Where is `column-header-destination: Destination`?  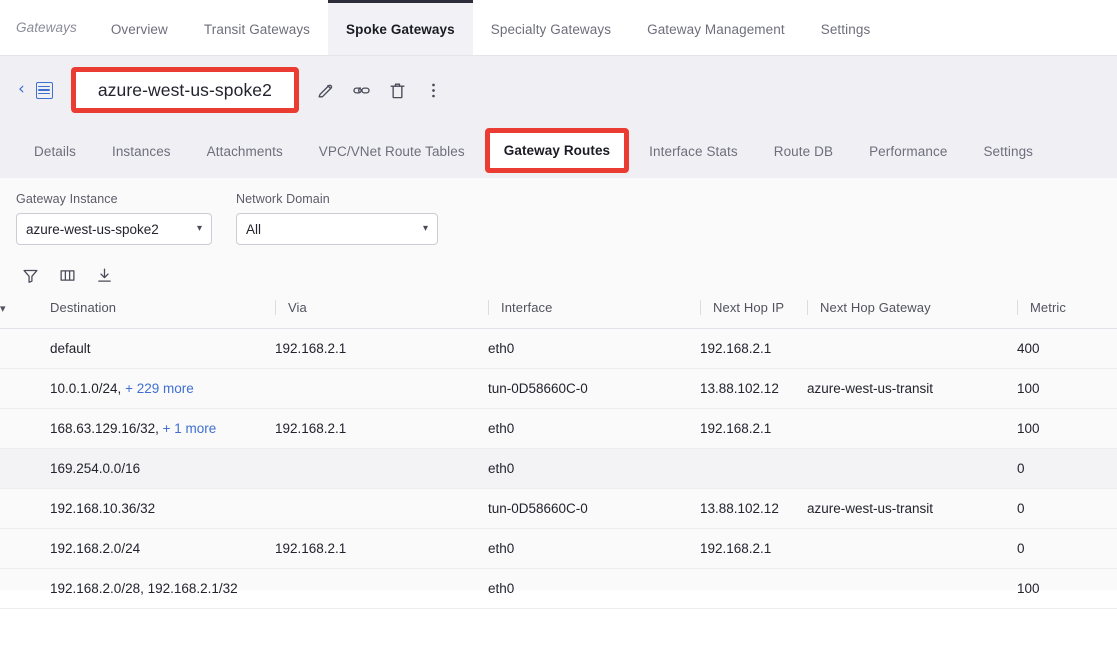 column-header-destination: Destination is located at coordinates (162, 312).